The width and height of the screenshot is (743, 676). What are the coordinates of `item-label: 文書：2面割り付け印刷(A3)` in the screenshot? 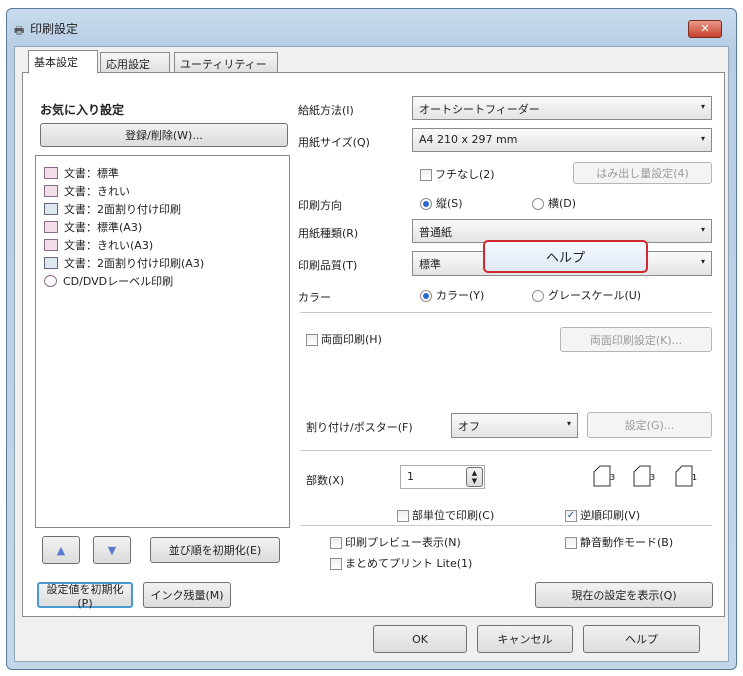 It's located at (134, 263).